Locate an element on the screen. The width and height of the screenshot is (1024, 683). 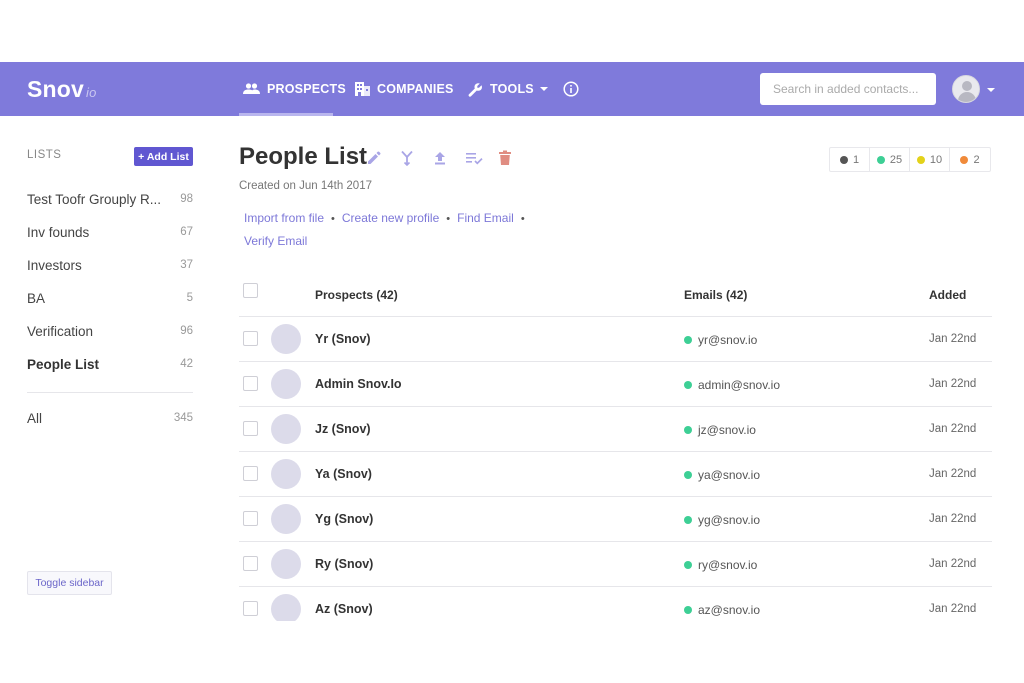
verify-list-button is located at coordinates (481, 158).